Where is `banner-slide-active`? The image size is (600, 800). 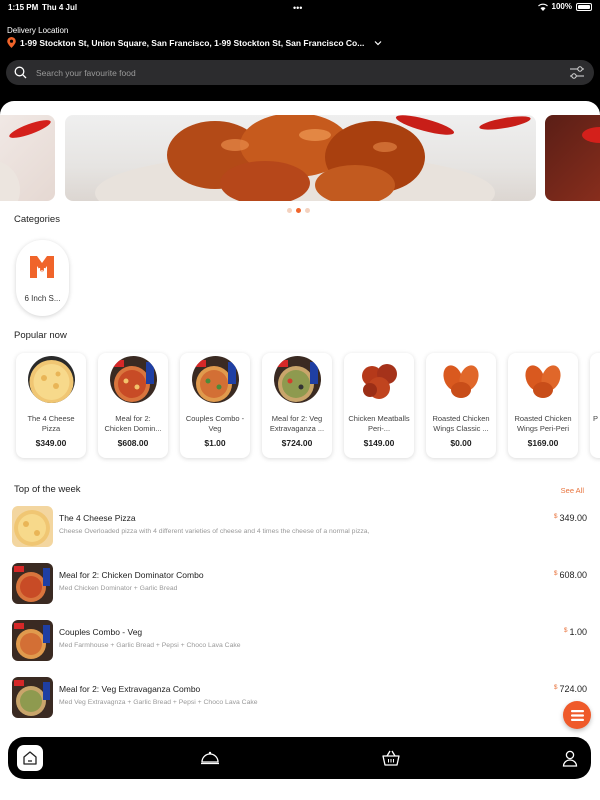 banner-slide-active is located at coordinates (300, 158).